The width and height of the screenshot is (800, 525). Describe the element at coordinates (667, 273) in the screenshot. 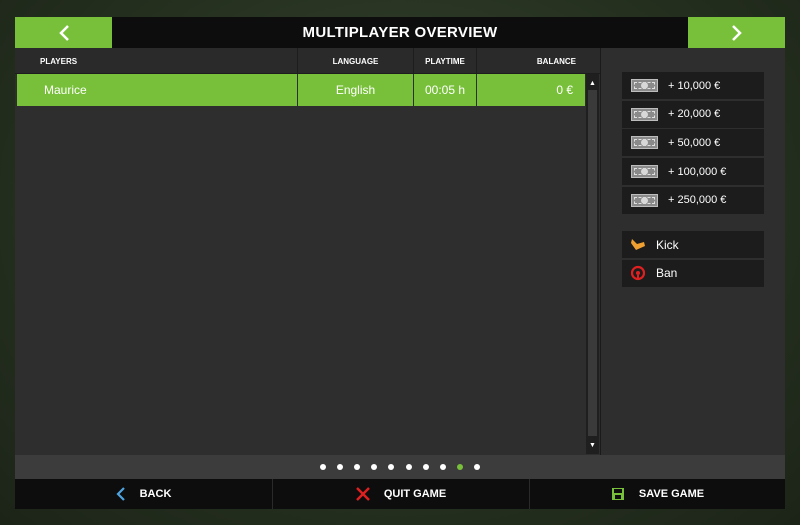

I see `ban-label: Ban` at that location.